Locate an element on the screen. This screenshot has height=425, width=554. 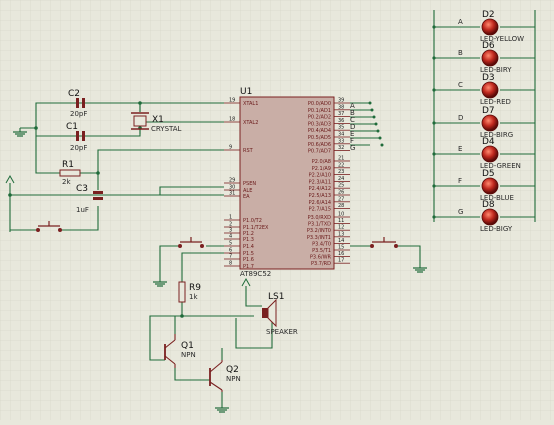
led-type: LED-RED is located at coordinates (495, 102).